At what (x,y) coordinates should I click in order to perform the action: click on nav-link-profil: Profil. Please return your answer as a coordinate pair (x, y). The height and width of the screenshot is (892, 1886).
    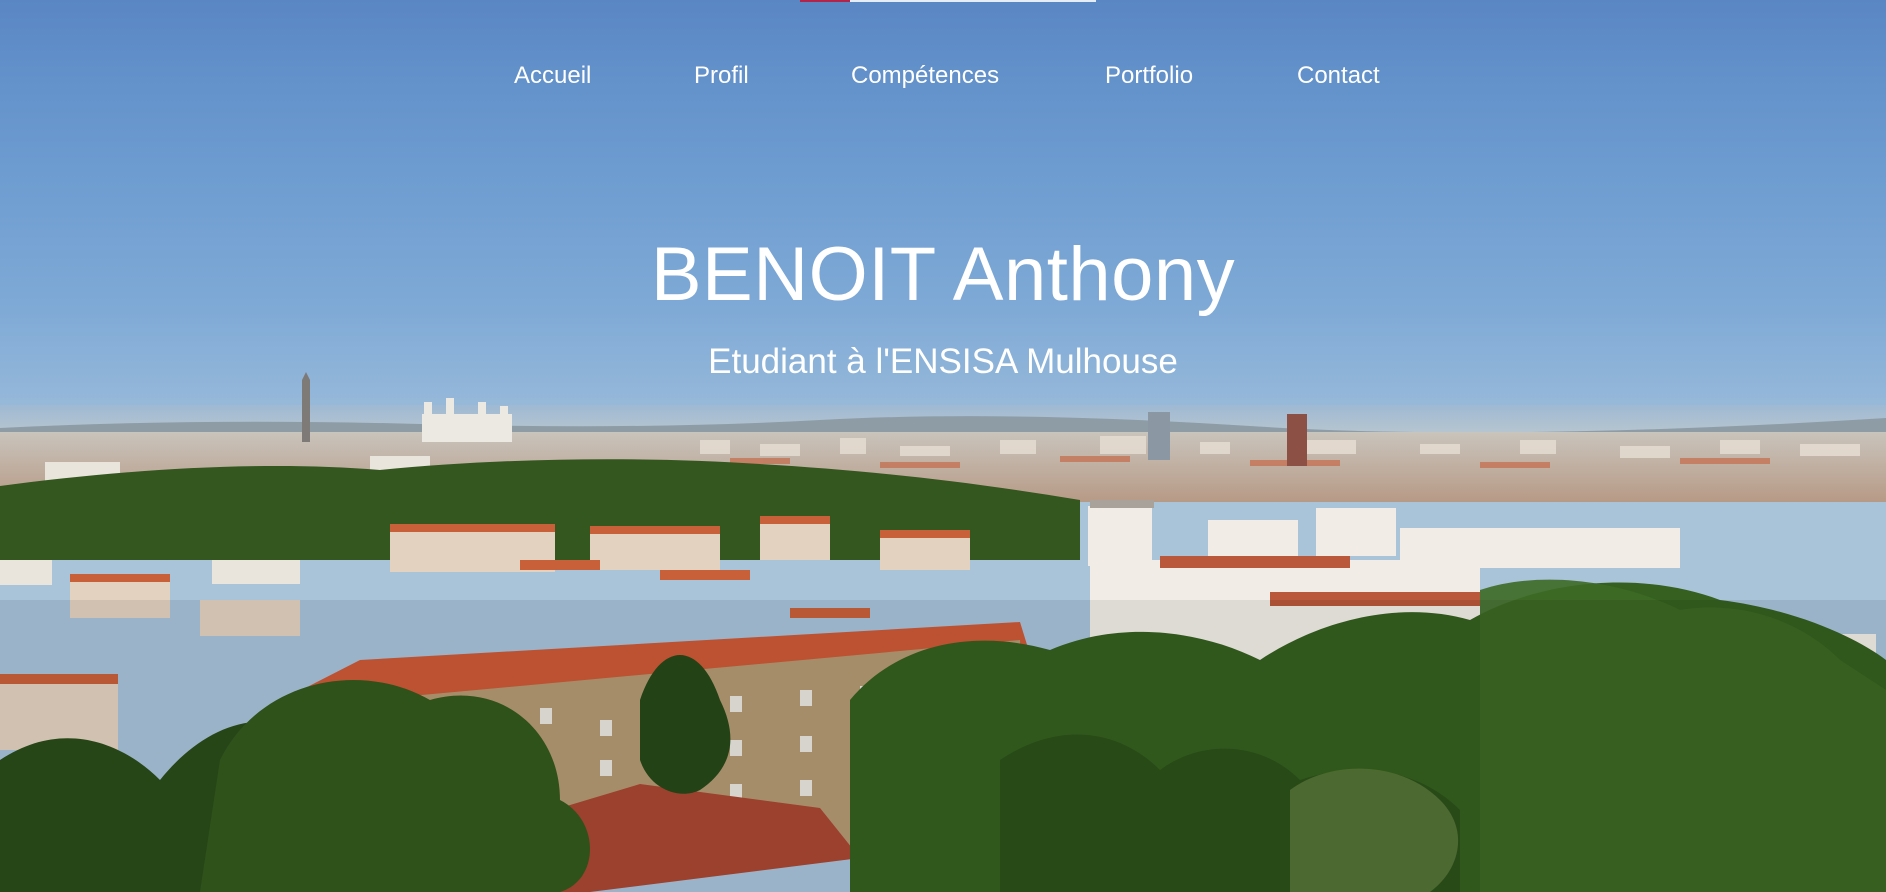
    Looking at the image, I should click on (721, 76).